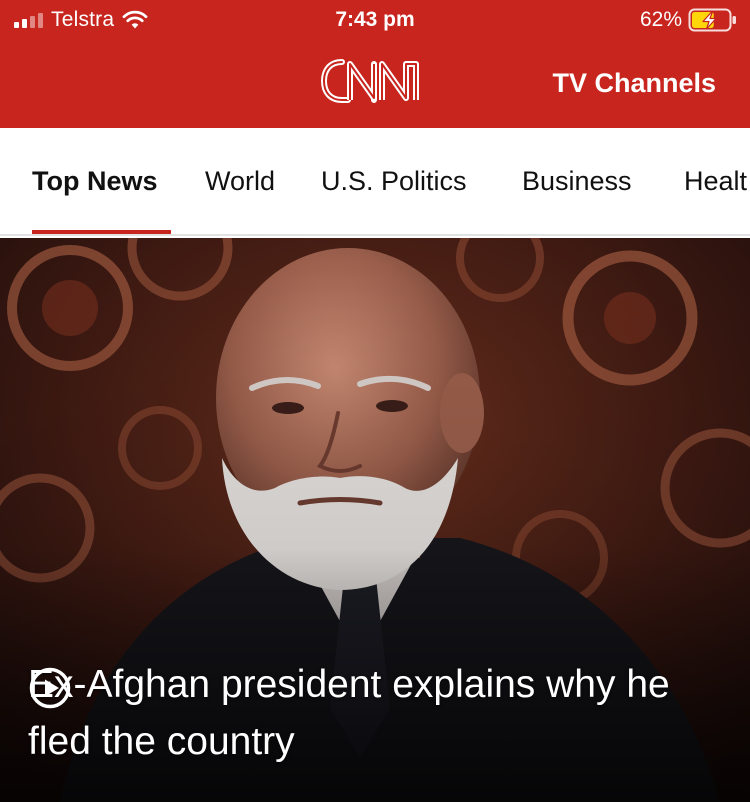 The image size is (750, 802). I want to click on battery-percentage: 62%, so click(660, 19).